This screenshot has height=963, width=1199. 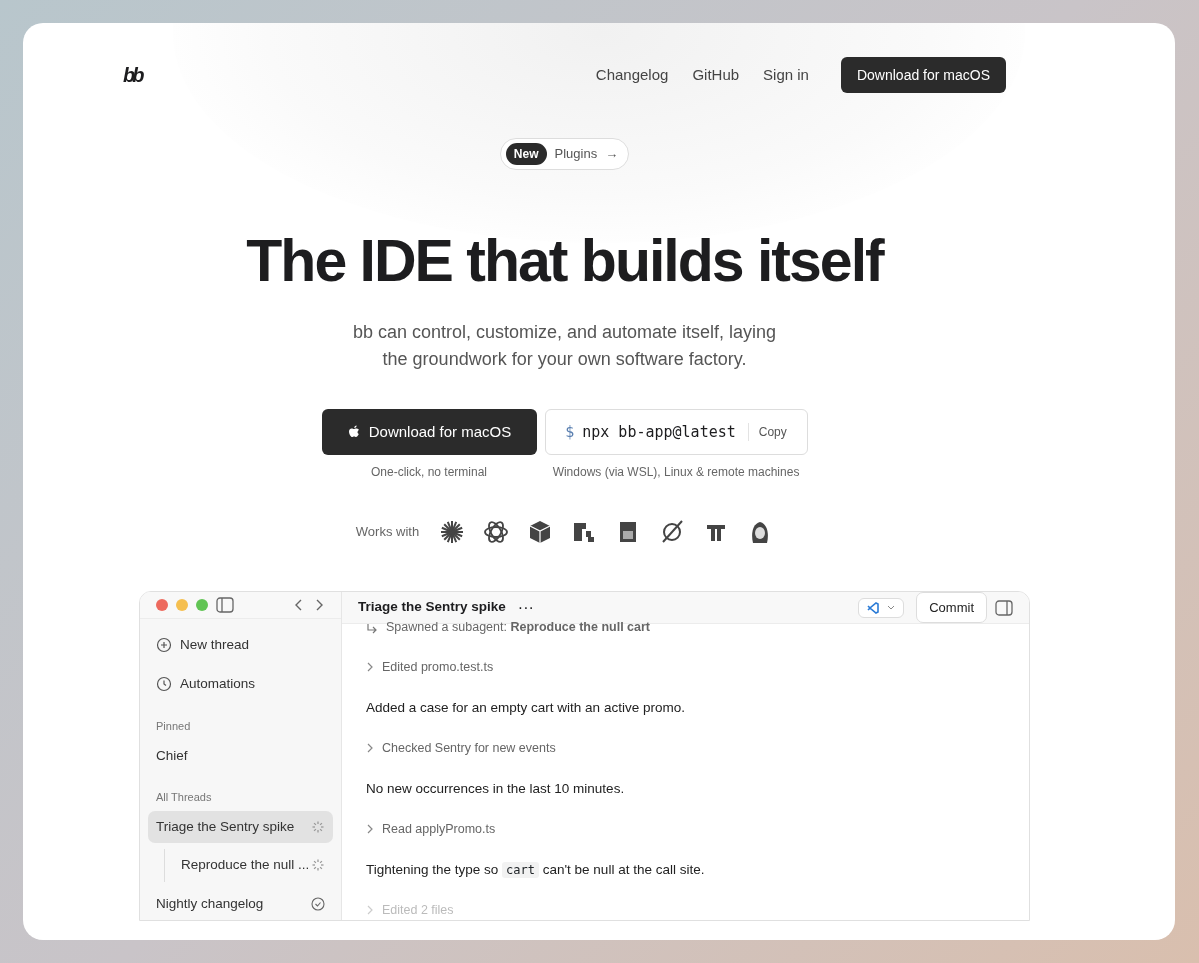 I want to click on check-circle-icon, so click(x=318, y=903).